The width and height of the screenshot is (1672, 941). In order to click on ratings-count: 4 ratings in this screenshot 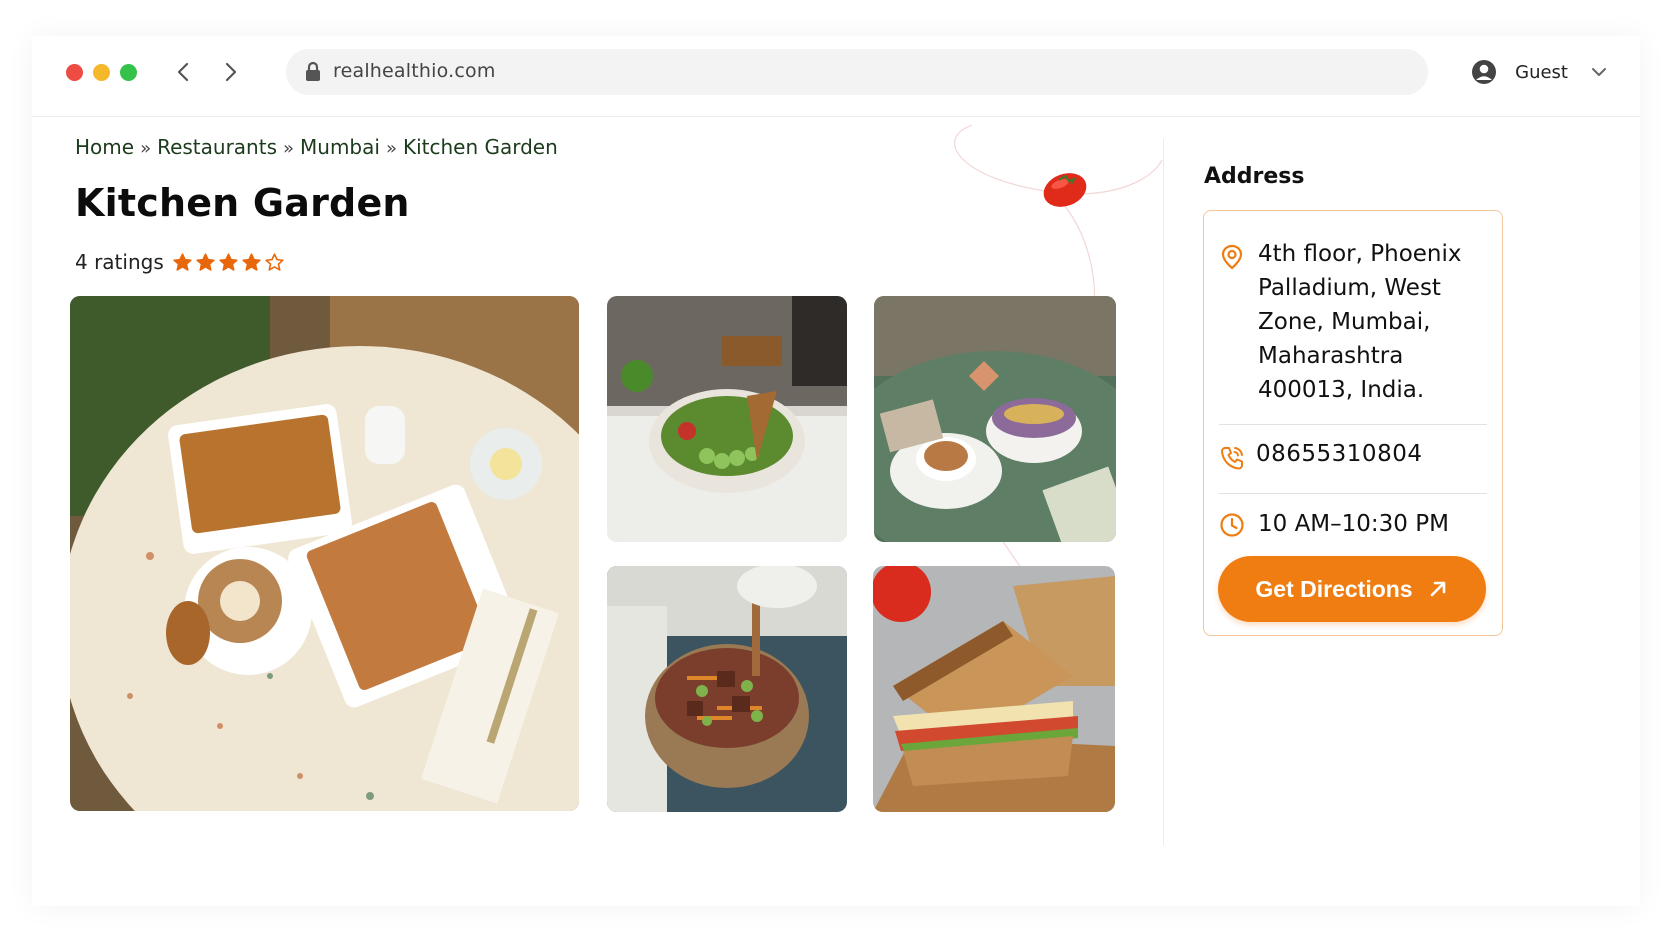, I will do `click(119, 262)`.